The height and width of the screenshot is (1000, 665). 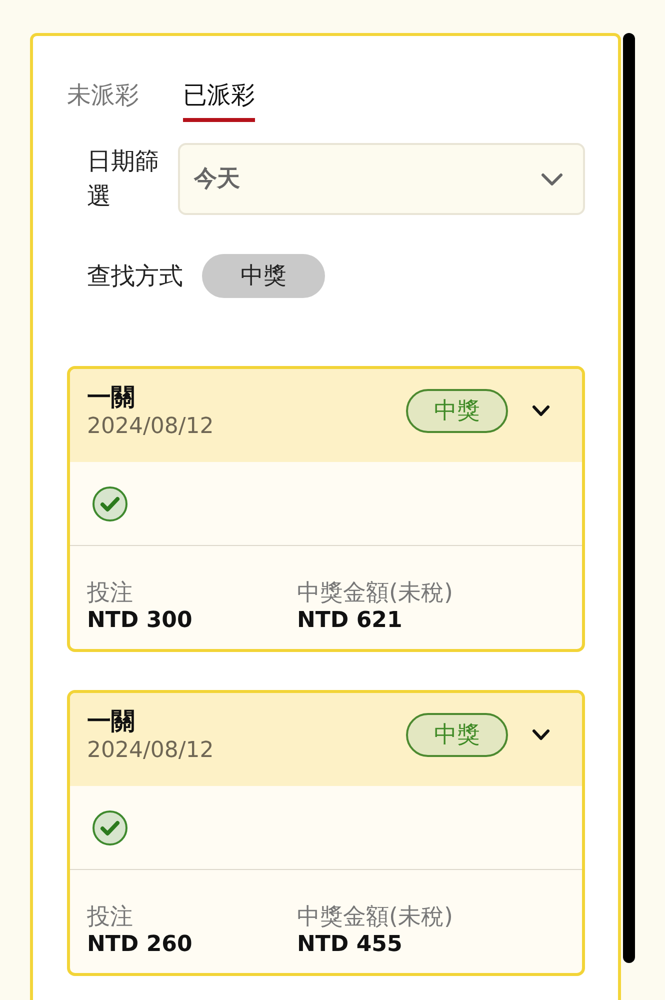 I want to click on payout-amount: NTD 455, so click(x=350, y=945).